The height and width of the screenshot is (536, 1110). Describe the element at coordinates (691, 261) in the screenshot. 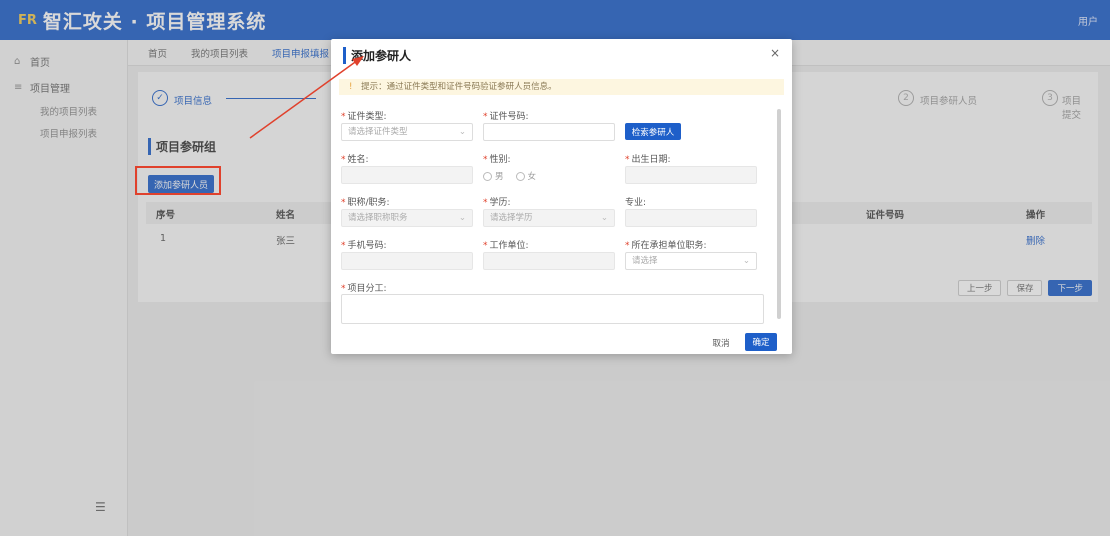

I see `role-select: 请选择 ⌄` at that location.